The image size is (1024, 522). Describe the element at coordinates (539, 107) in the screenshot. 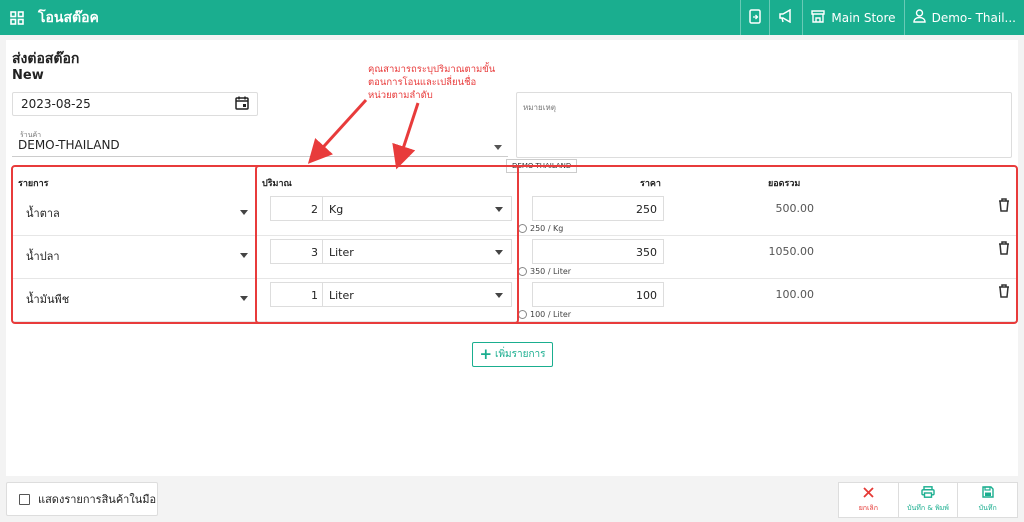

I see `note-placeholder: หมายเหตุ` at that location.